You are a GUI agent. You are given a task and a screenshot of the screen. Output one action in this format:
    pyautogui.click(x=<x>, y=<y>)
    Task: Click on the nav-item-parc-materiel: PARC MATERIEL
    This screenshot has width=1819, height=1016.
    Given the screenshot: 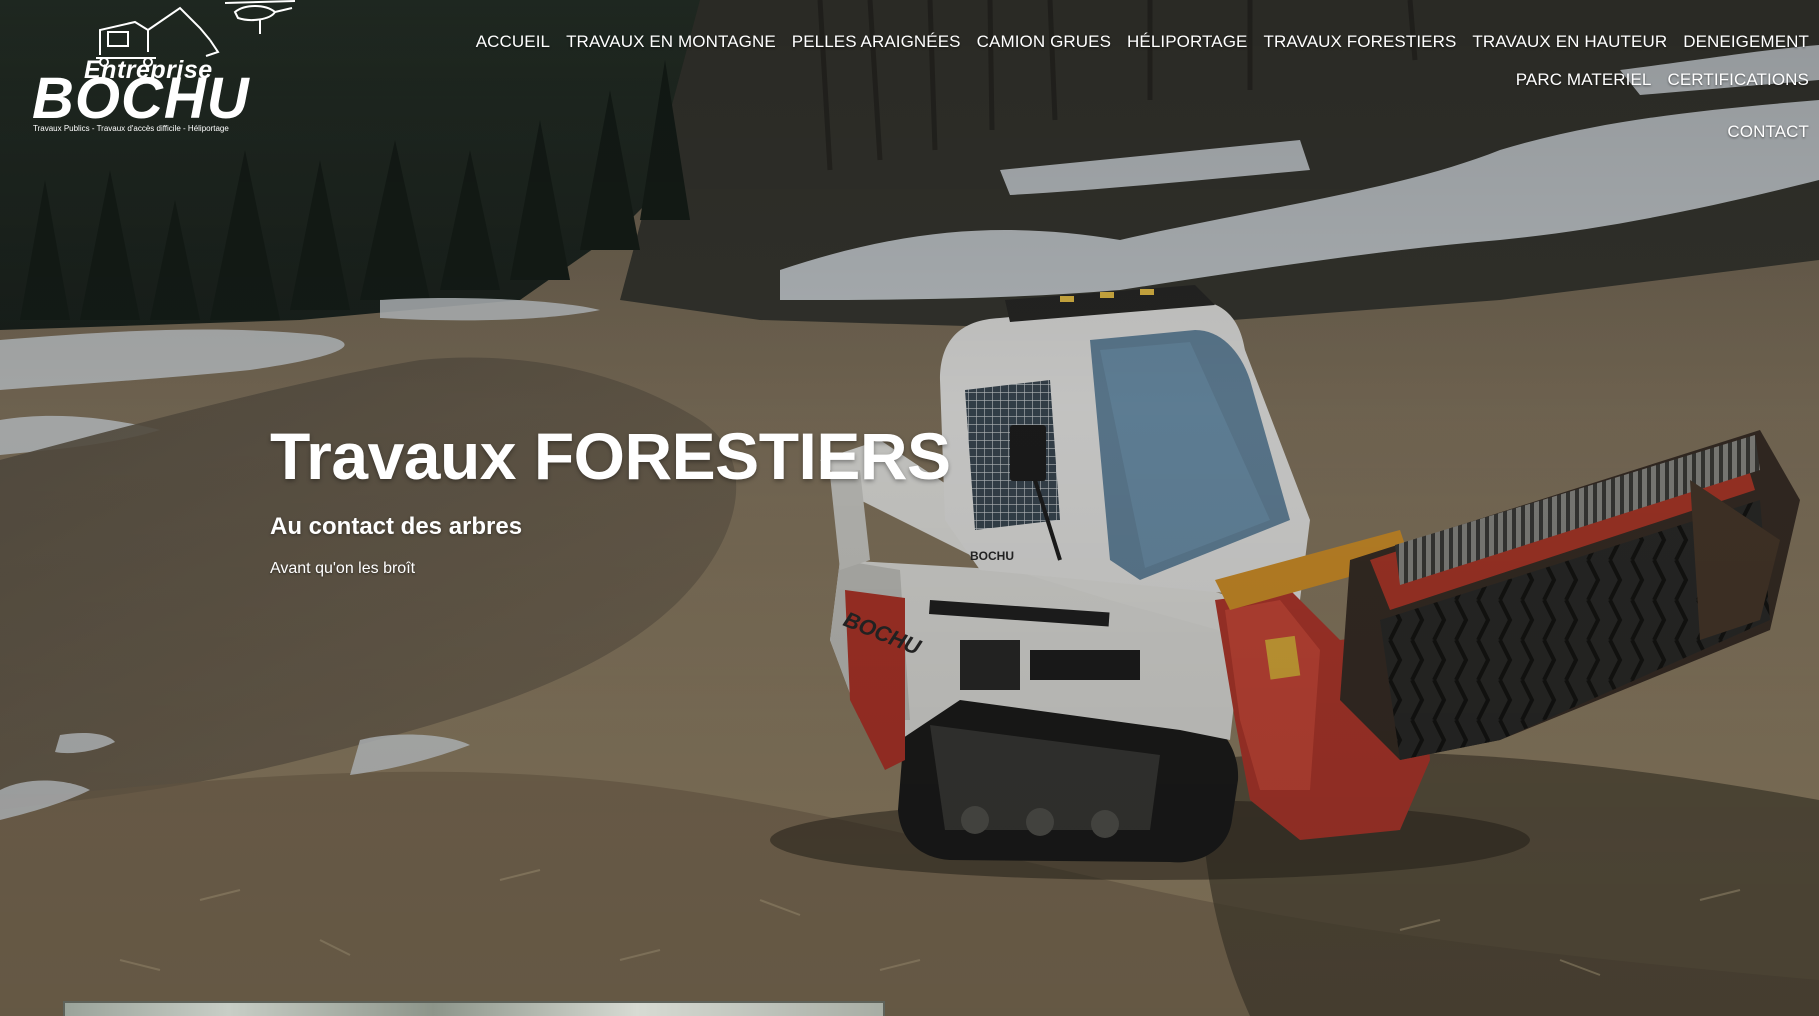 What is the action you would take?
    pyautogui.click(x=1584, y=80)
    